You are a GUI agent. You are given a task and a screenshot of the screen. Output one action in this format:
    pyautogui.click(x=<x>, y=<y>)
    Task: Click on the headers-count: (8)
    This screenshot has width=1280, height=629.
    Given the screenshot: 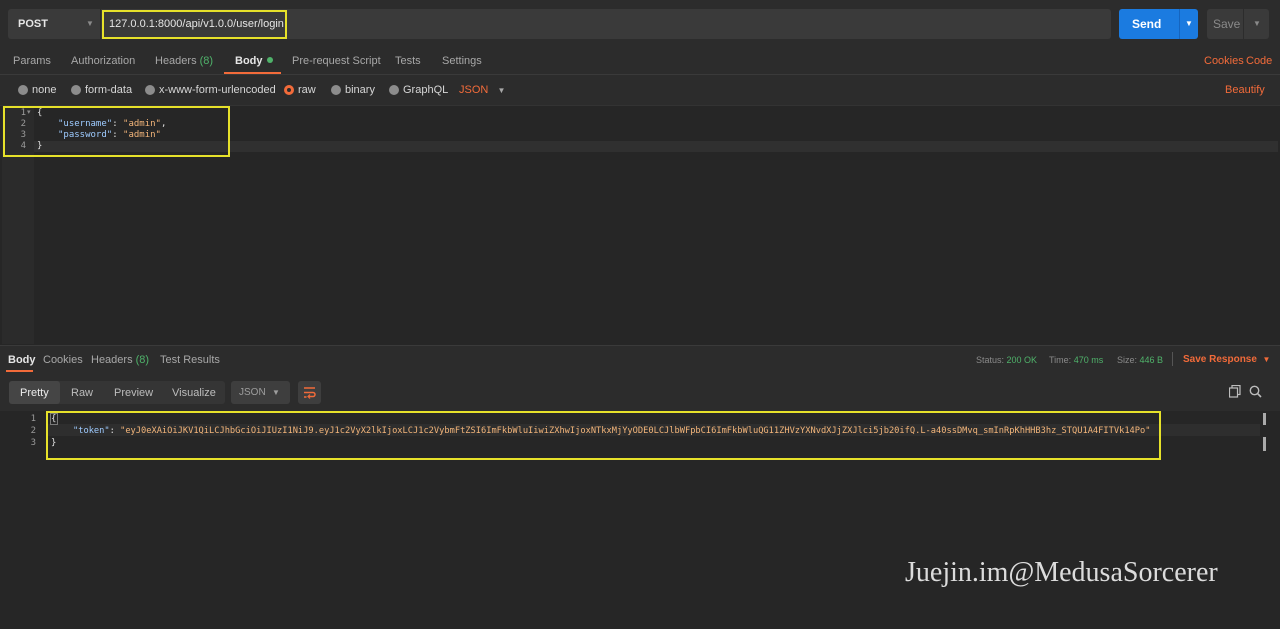 What is the action you would take?
    pyautogui.click(x=206, y=61)
    